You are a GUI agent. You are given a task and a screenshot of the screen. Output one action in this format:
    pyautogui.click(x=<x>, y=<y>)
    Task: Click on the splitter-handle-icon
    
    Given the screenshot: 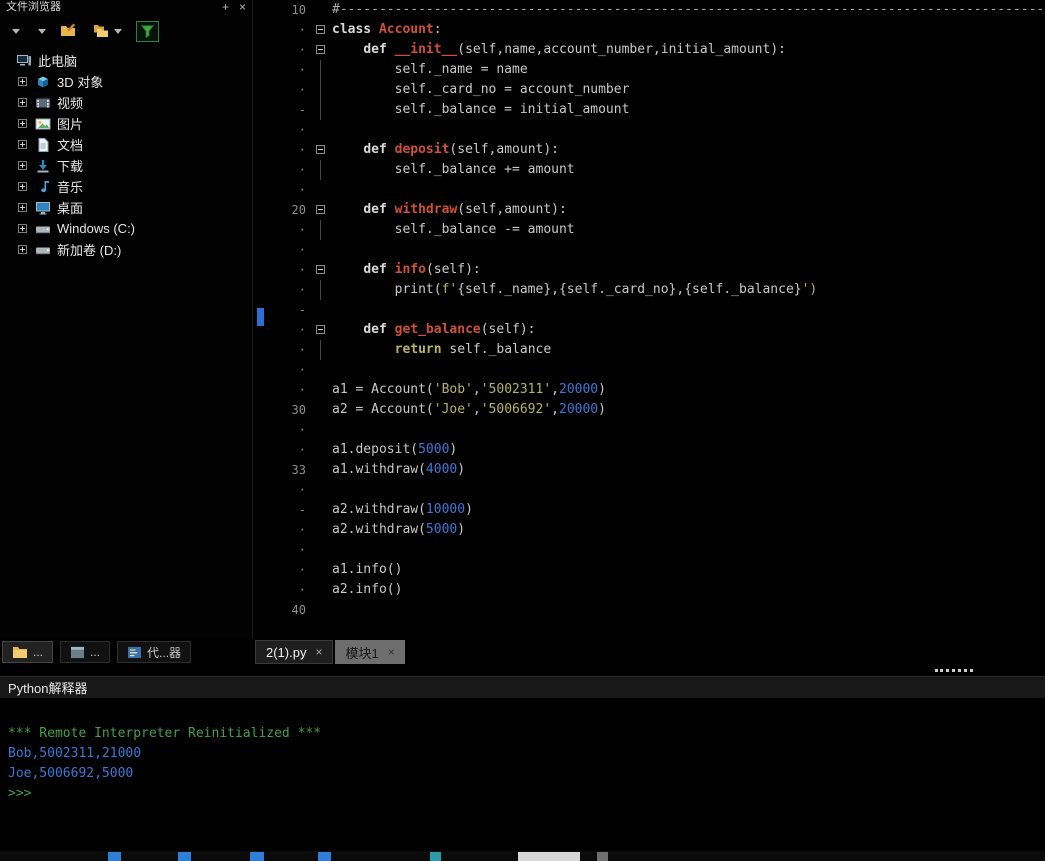 What is the action you would take?
    pyautogui.click(x=260, y=317)
    